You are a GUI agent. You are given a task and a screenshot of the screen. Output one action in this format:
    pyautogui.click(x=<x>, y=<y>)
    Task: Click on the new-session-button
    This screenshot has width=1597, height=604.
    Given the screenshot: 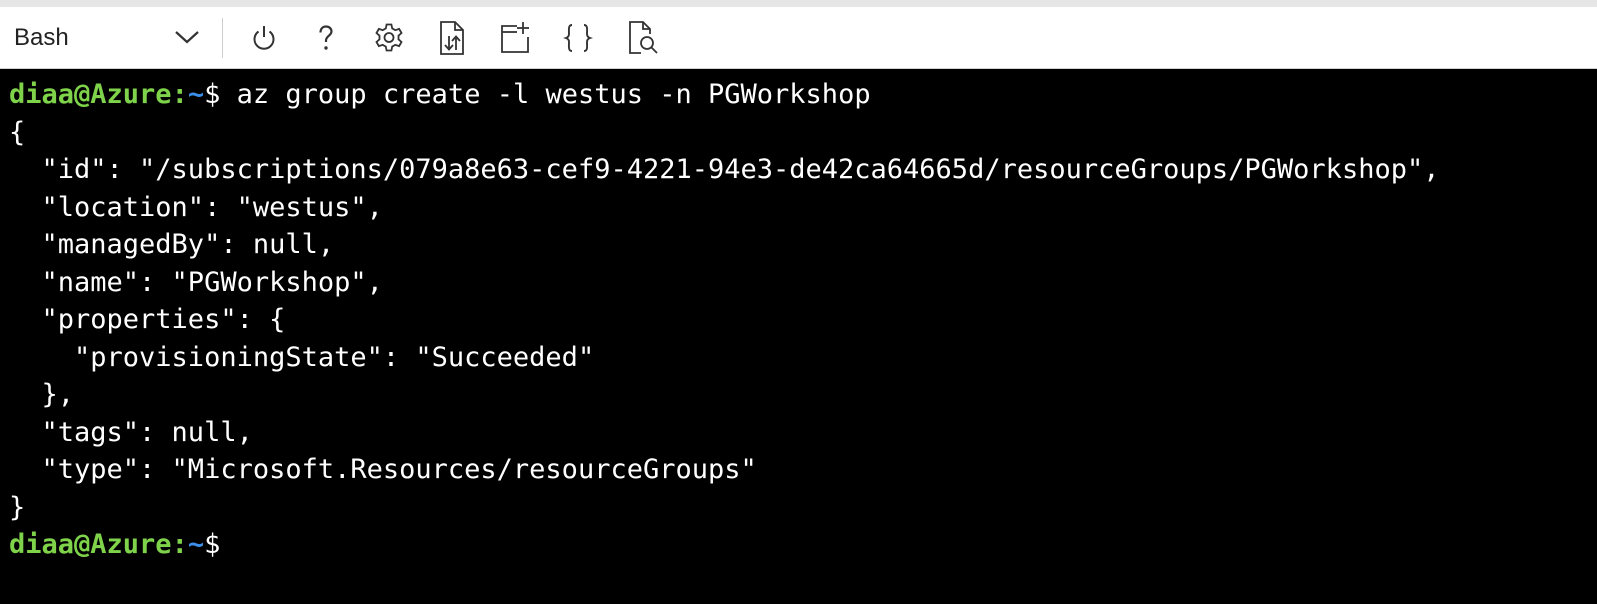 What is the action you would take?
    pyautogui.click(x=515, y=38)
    